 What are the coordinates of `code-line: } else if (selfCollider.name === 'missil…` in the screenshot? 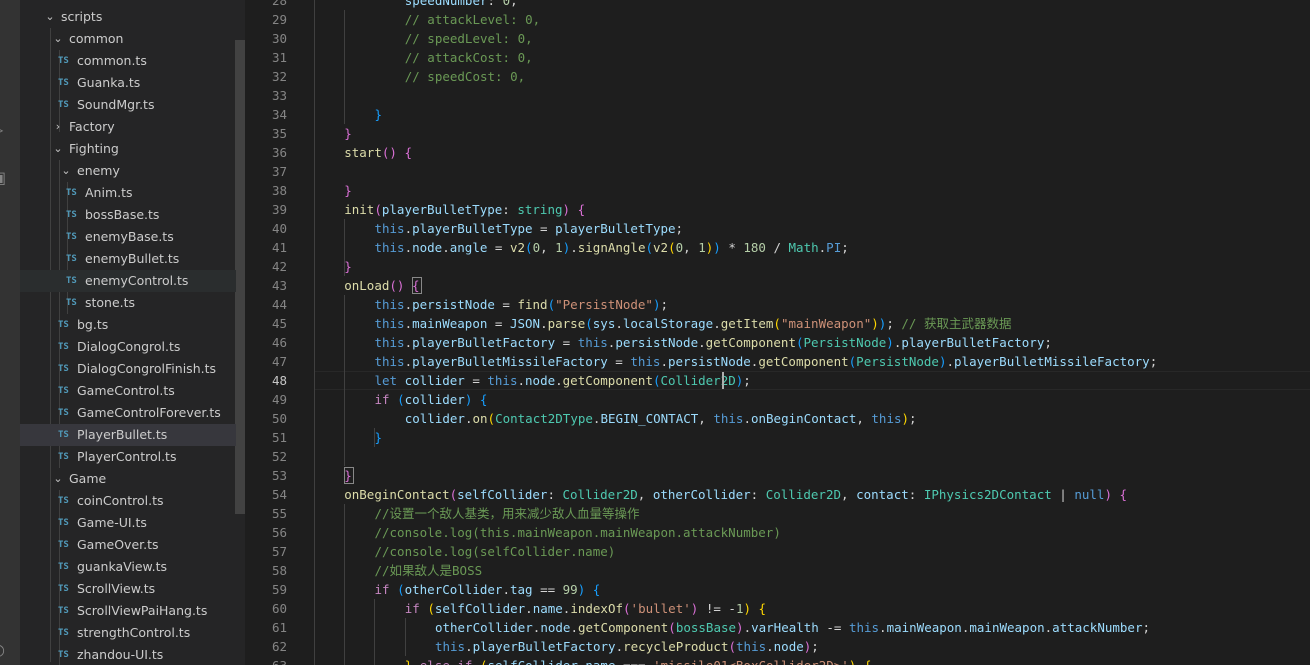 It's located at (593, 660).